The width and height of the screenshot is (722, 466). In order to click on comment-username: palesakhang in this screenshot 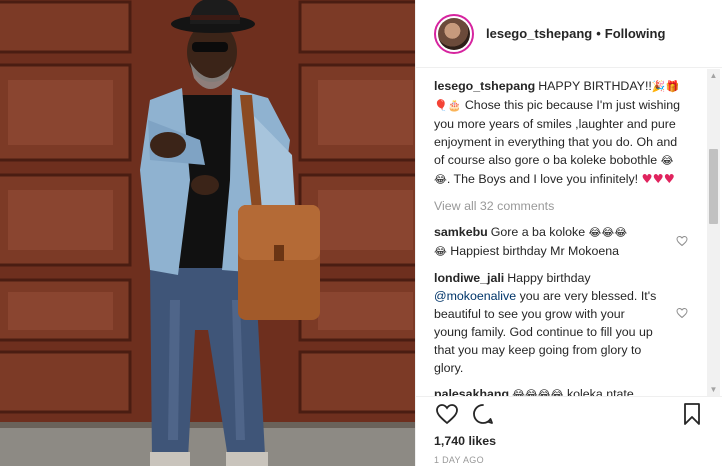, I will do `click(471, 391)`.